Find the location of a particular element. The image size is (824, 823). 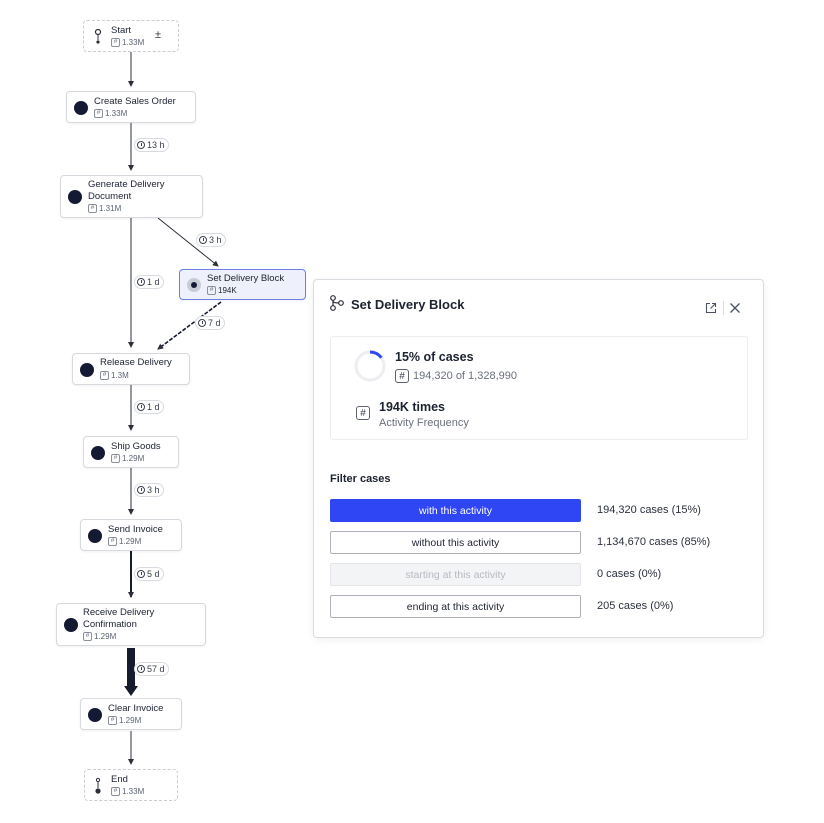

edge-label-generate-to-block: 3 h is located at coordinates (211, 240).